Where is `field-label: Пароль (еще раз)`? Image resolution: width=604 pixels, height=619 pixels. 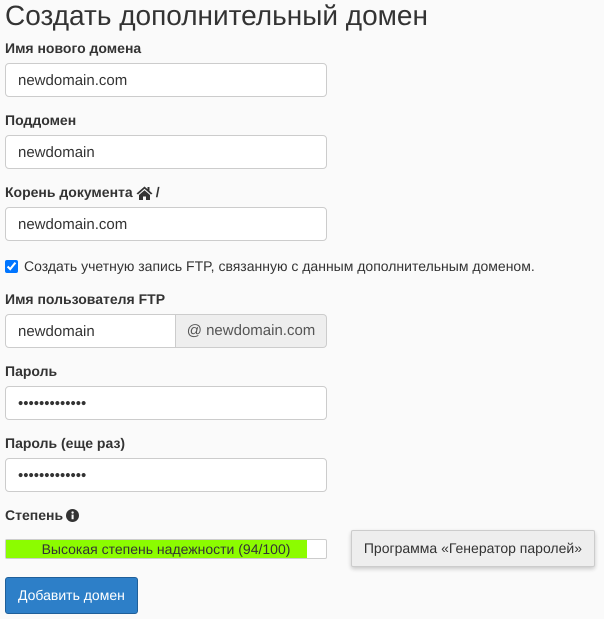 field-label: Пароль (еще раз) is located at coordinates (65, 443).